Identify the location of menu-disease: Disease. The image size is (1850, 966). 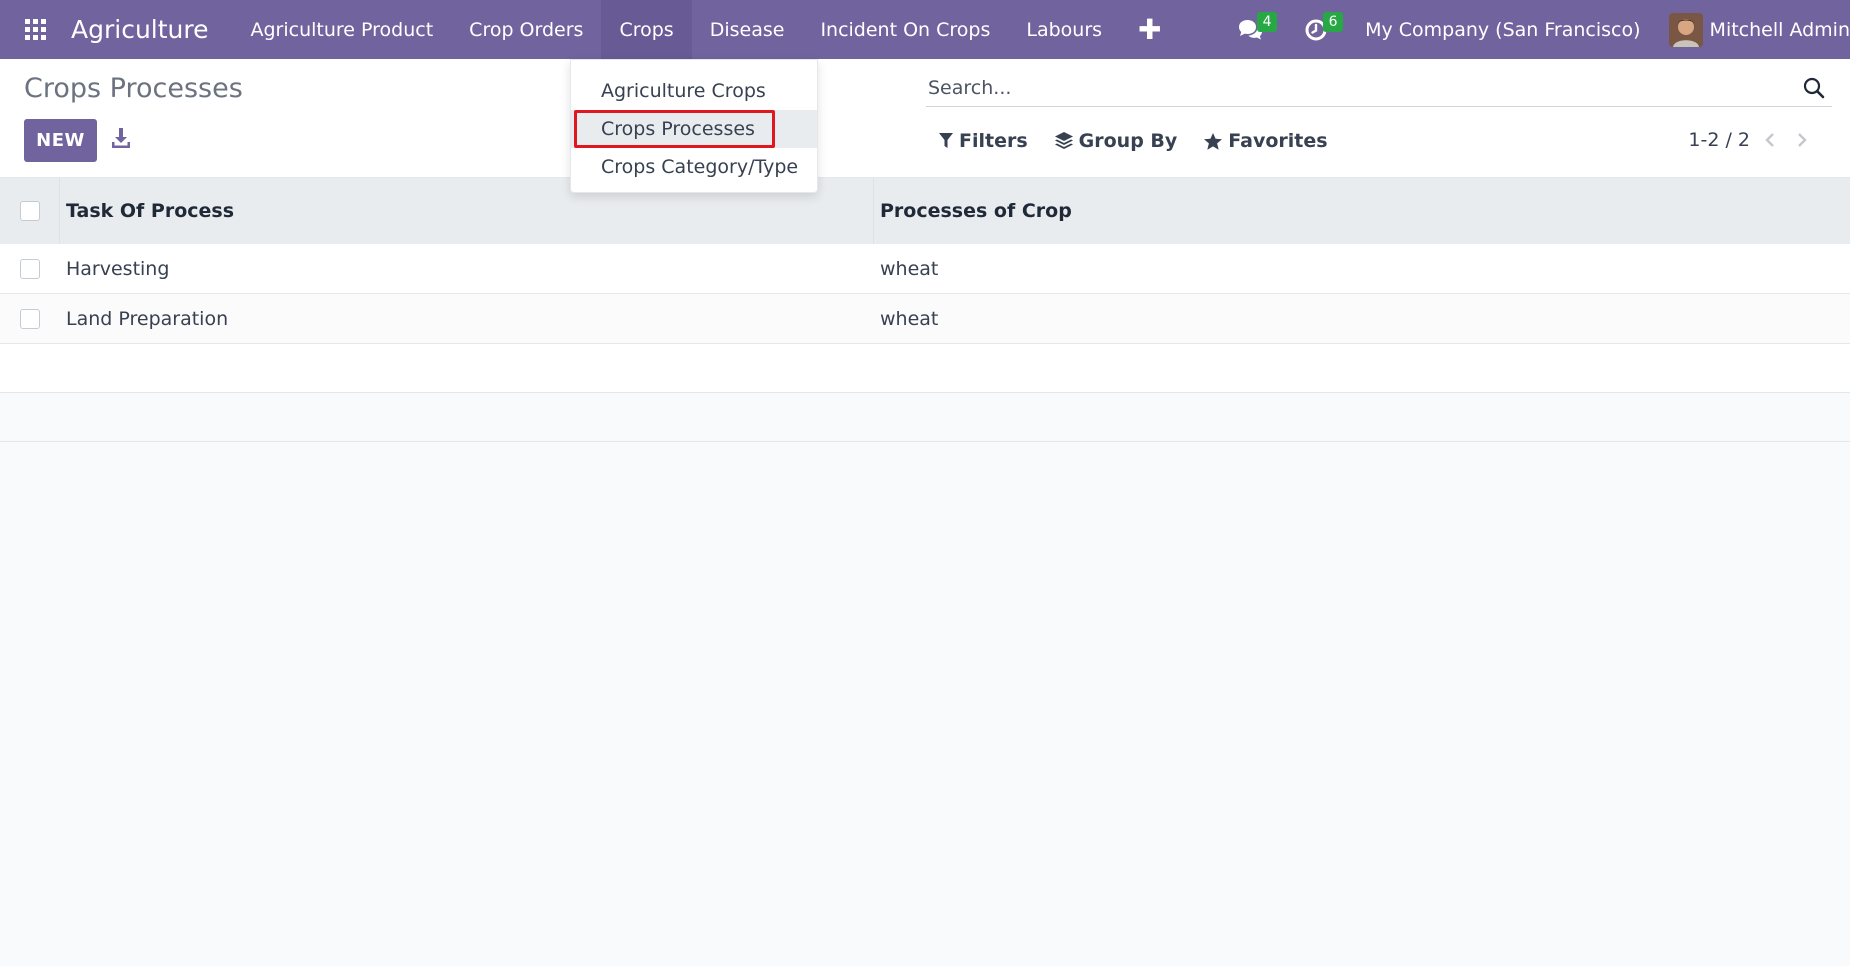
(747, 29).